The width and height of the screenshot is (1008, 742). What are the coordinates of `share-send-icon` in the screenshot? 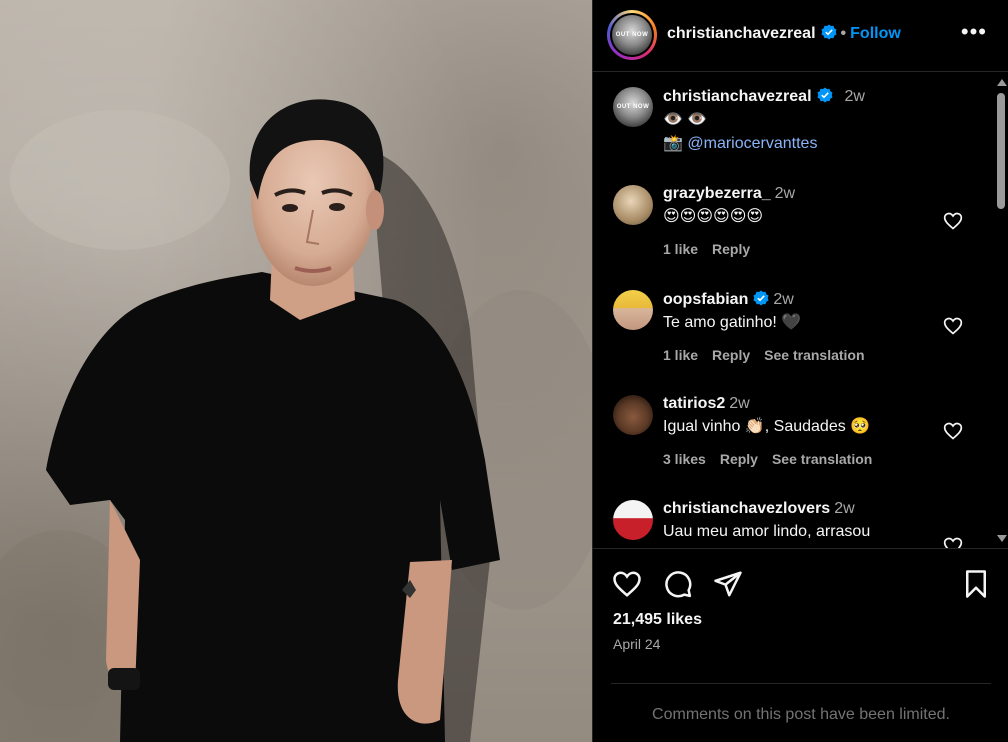 It's located at (728, 584).